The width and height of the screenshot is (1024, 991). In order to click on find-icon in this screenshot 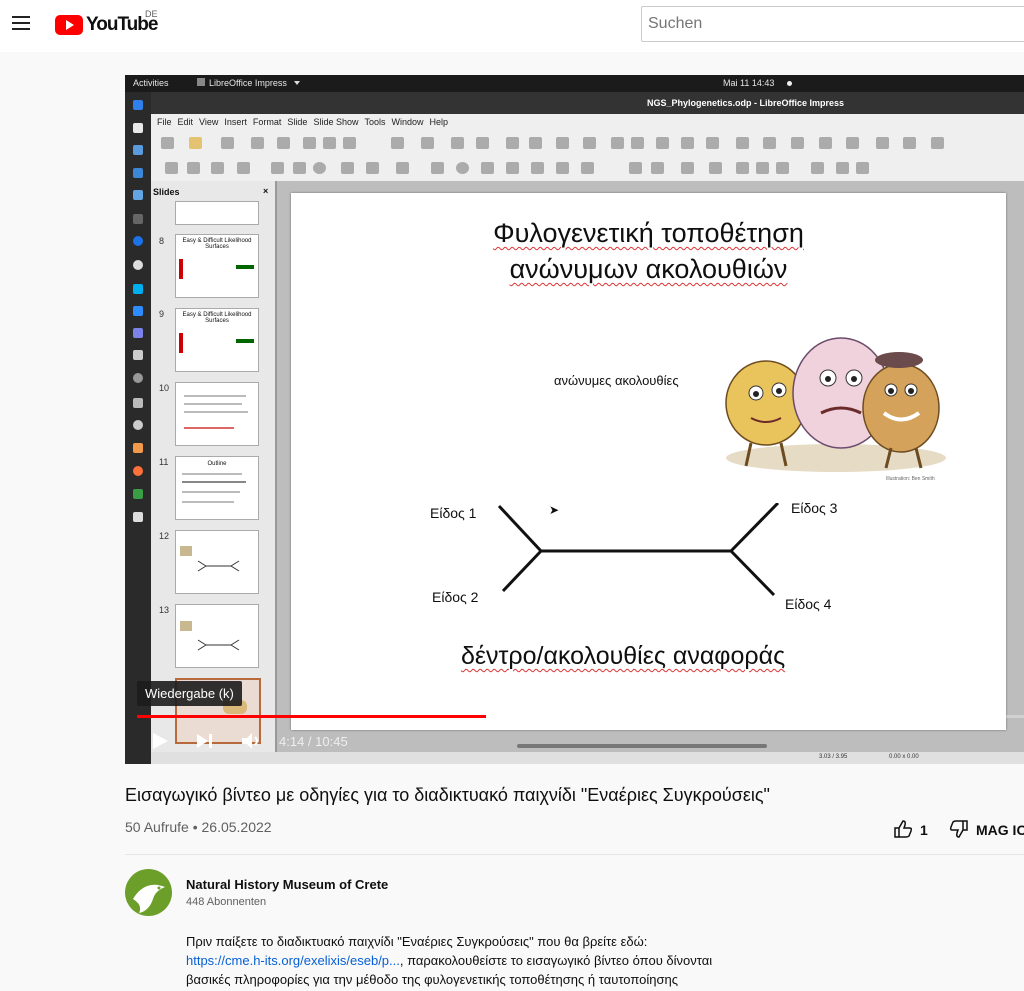, I will do `click(457, 143)`.